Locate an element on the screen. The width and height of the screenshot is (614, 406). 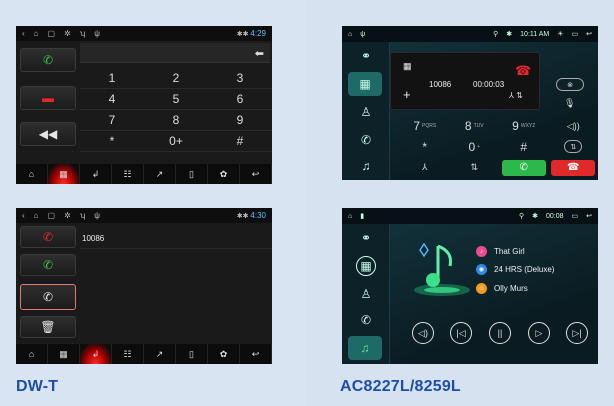
switch-audio-icon: ⇅ is located at coordinates (574, 147).